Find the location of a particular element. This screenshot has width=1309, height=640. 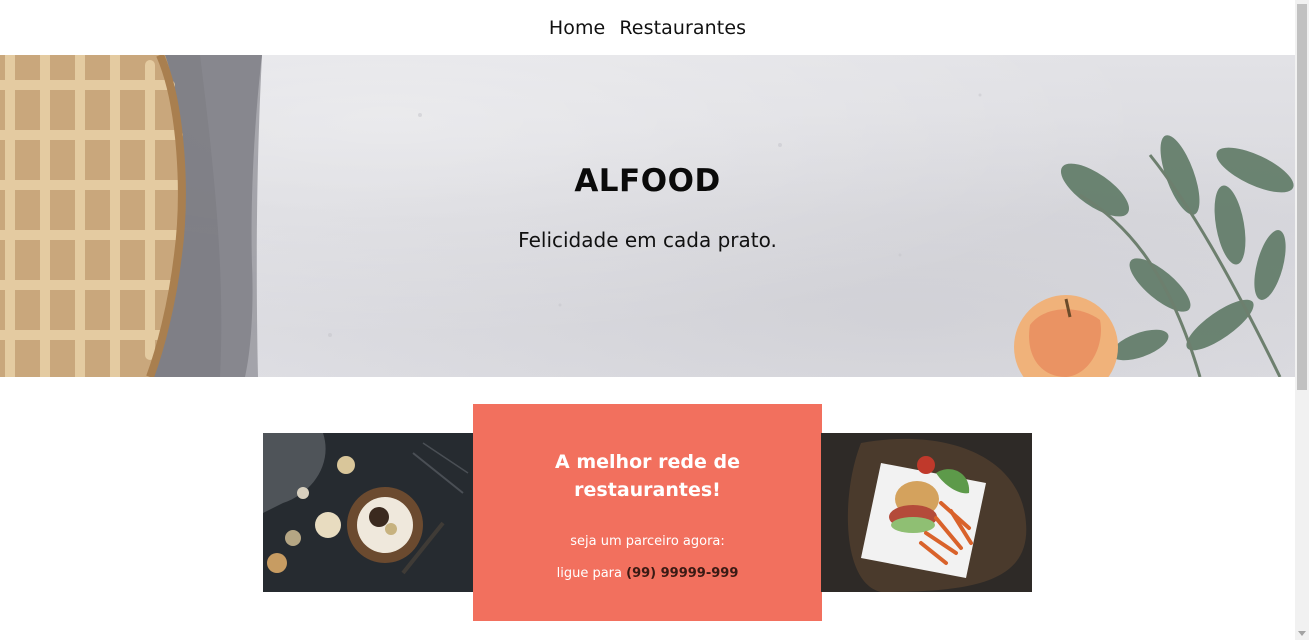

page-scrollbar is located at coordinates (1302, 320).